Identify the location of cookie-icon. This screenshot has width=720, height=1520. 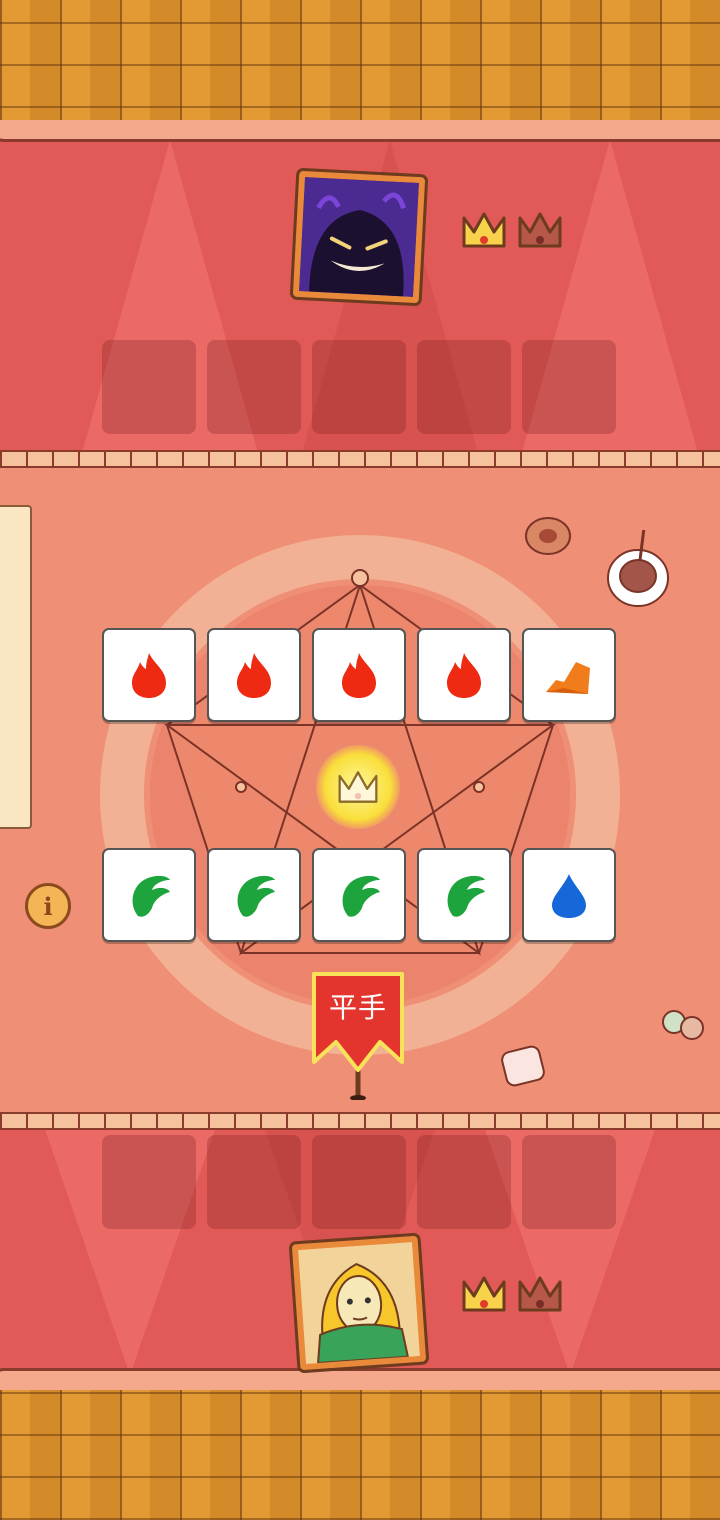
(548, 536).